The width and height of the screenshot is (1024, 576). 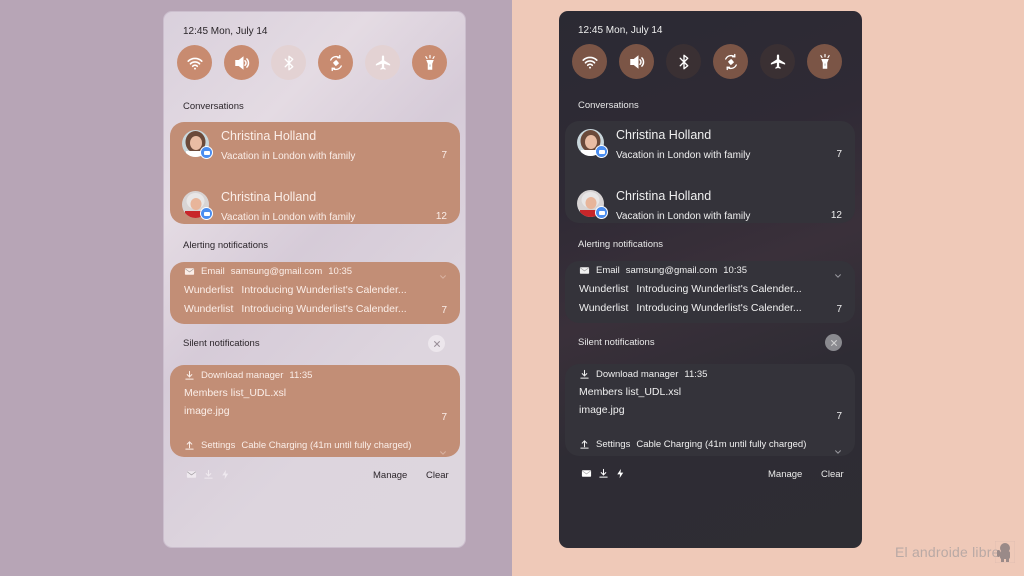 What do you see at coordinates (839, 309) in the screenshot?
I see `email-count: 7` at bounding box center [839, 309].